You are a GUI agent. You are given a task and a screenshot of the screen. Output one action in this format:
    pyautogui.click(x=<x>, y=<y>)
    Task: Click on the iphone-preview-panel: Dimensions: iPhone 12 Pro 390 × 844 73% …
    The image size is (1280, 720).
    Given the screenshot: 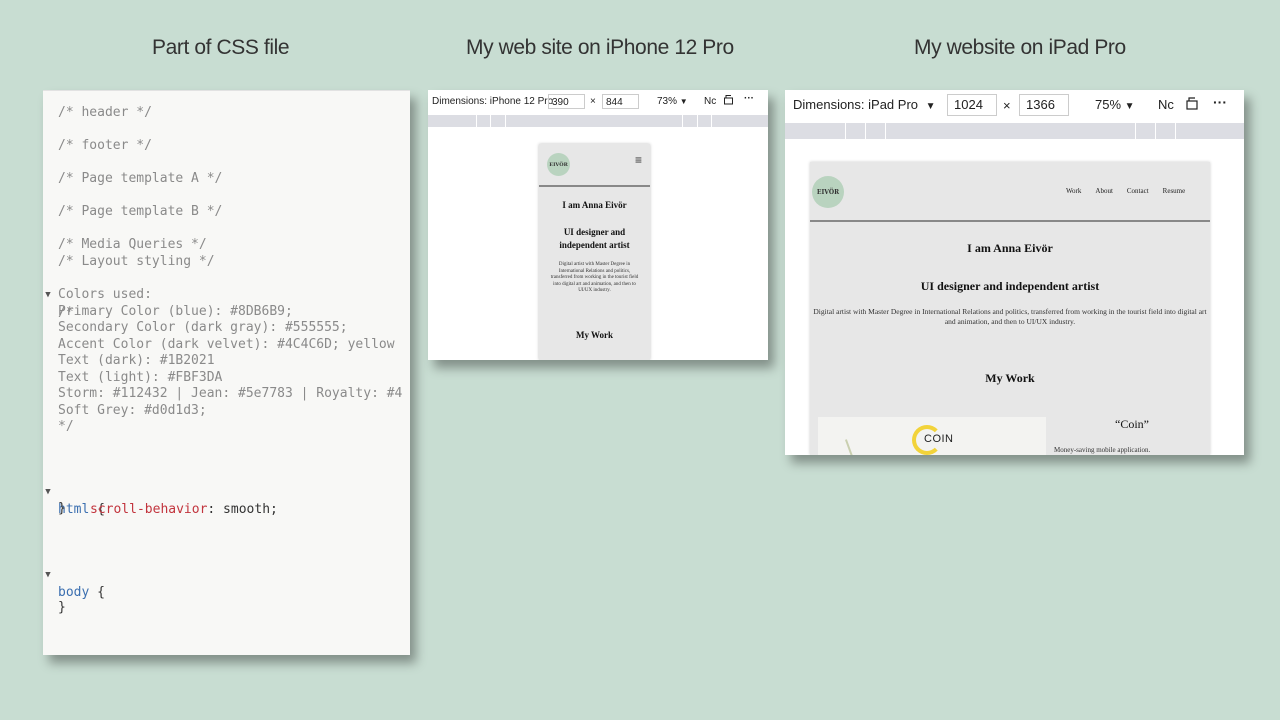 What is the action you would take?
    pyautogui.click(x=598, y=225)
    